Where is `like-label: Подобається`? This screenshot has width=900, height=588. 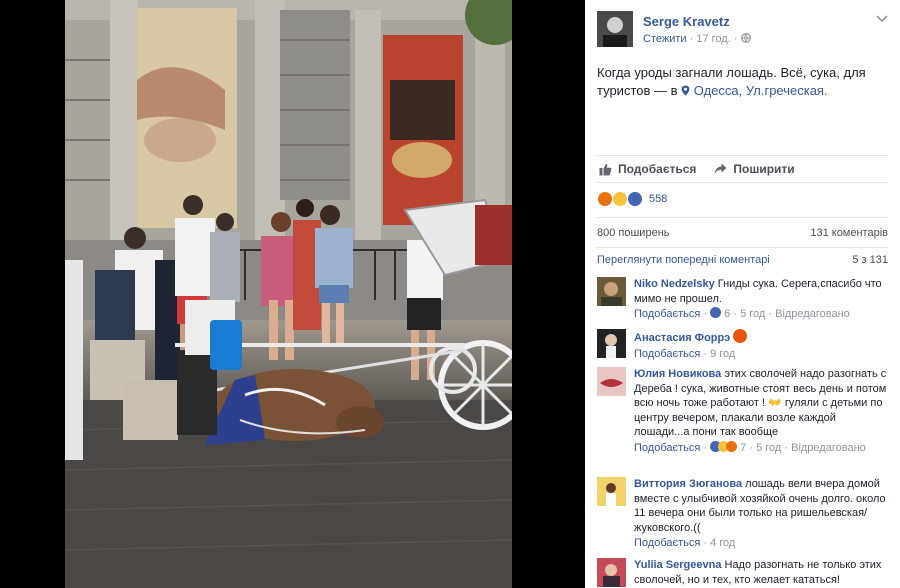
like-label: Подобається is located at coordinates (657, 169).